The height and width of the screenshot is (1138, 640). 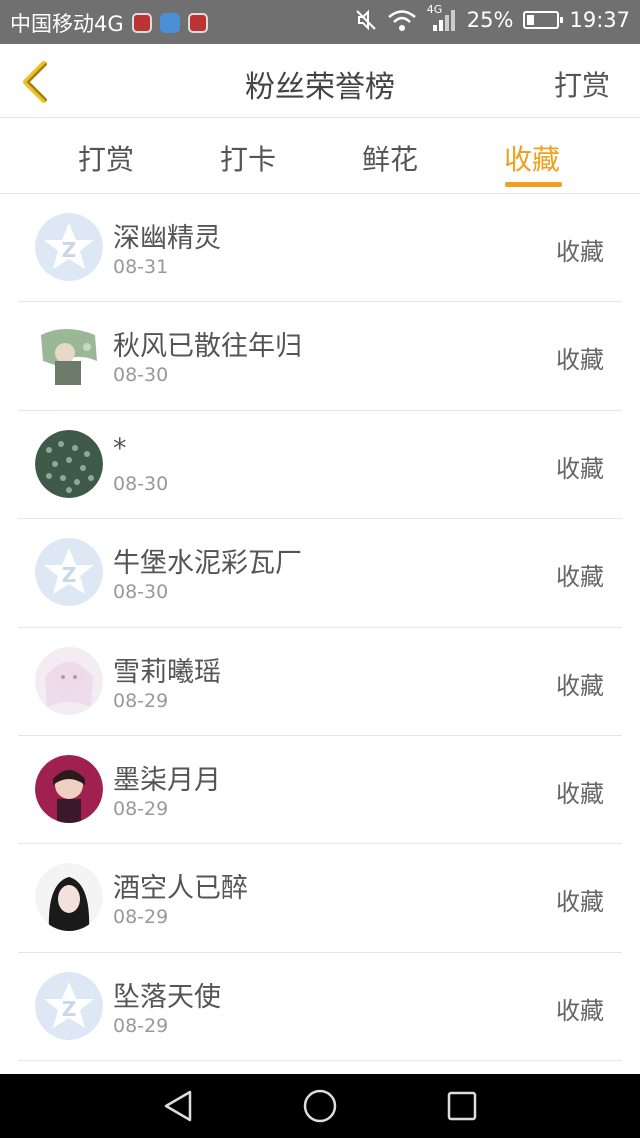 I want to click on active-tab-indicator, so click(x=533, y=184).